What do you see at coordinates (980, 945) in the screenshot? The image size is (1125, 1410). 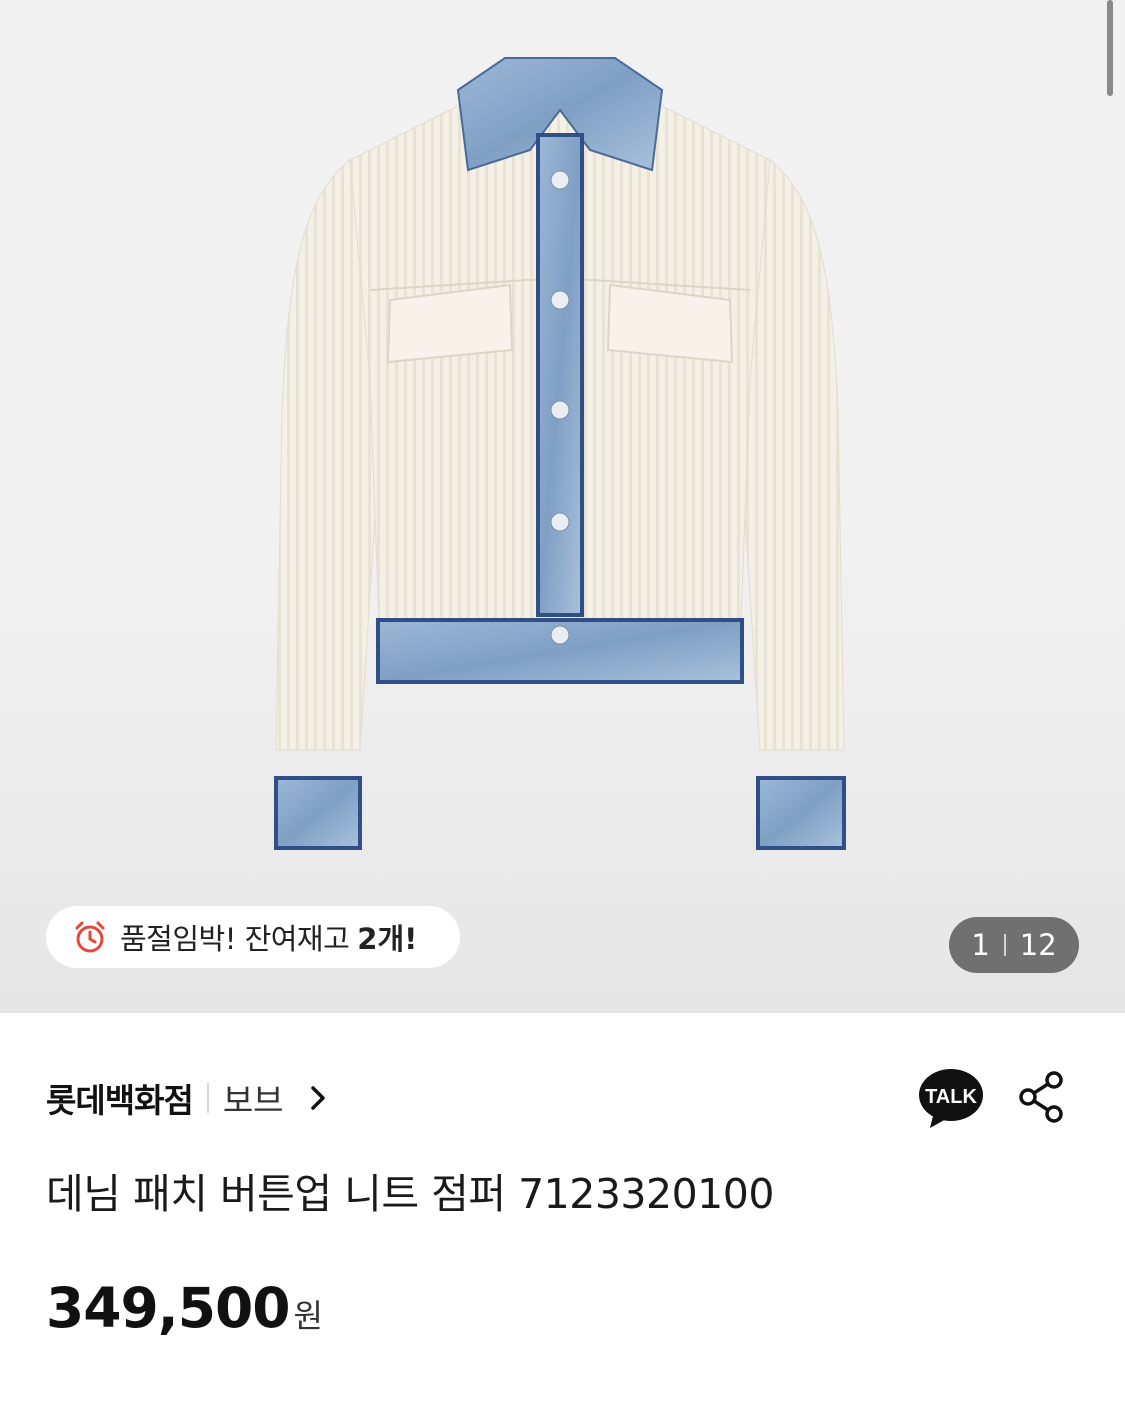 I see `current-image-index: 1` at bounding box center [980, 945].